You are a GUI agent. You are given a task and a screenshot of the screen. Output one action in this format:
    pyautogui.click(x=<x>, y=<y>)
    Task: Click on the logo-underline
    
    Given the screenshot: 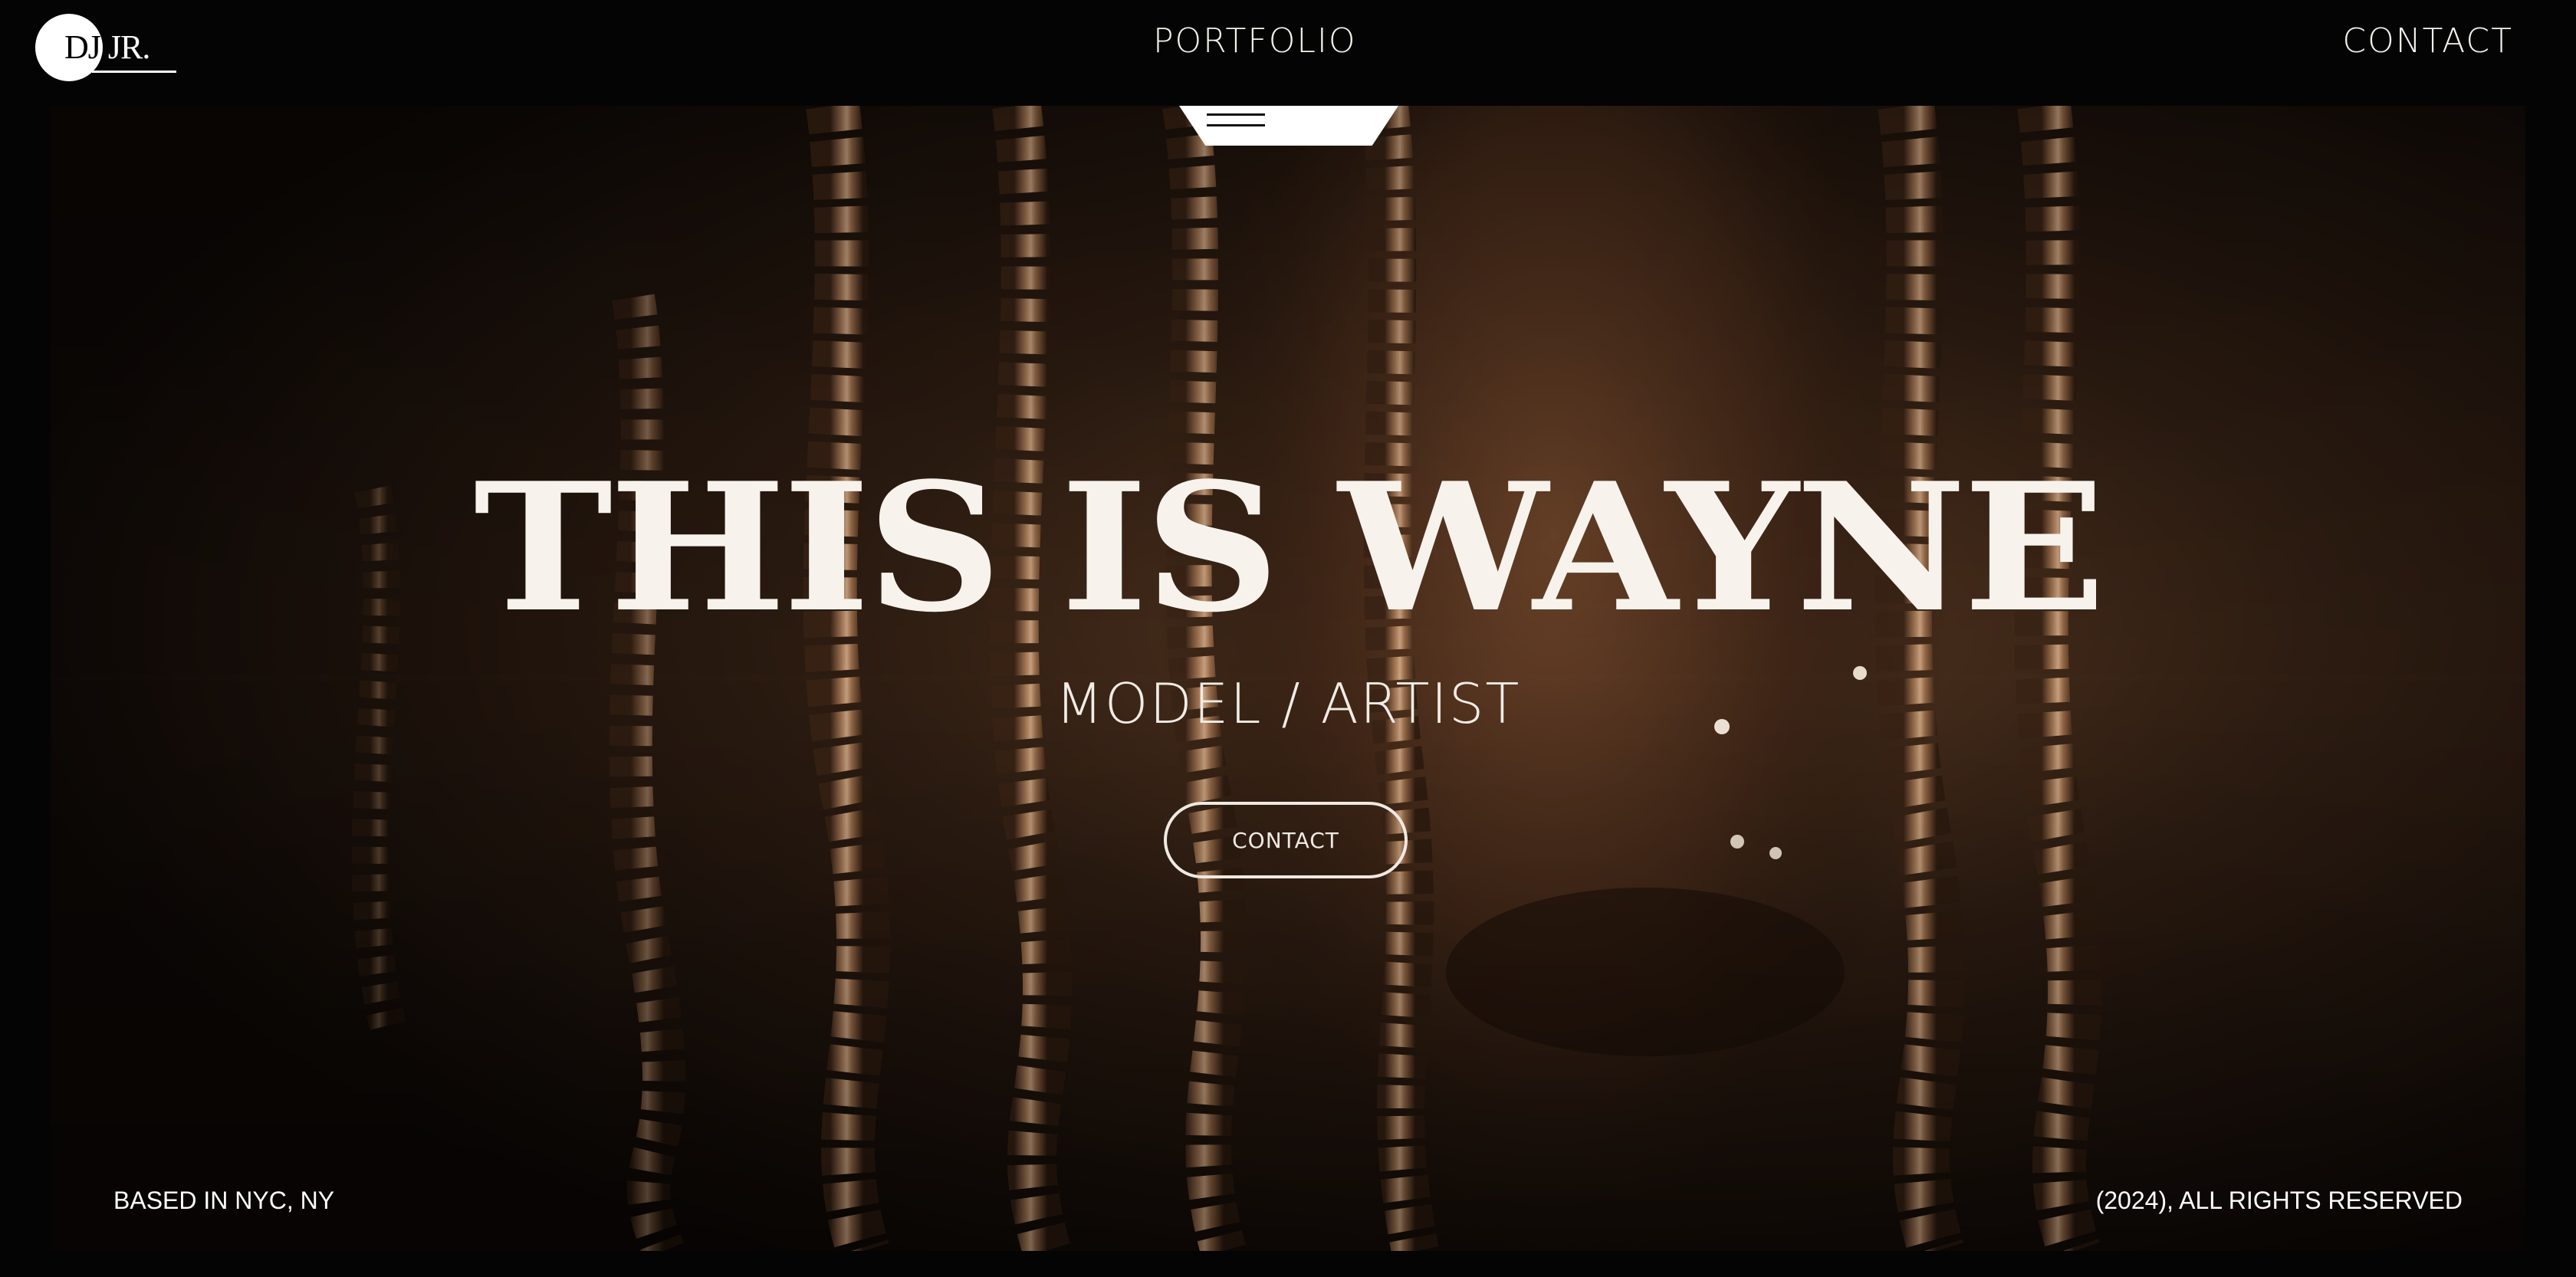 What is the action you would take?
    pyautogui.click(x=134, y=72)
    